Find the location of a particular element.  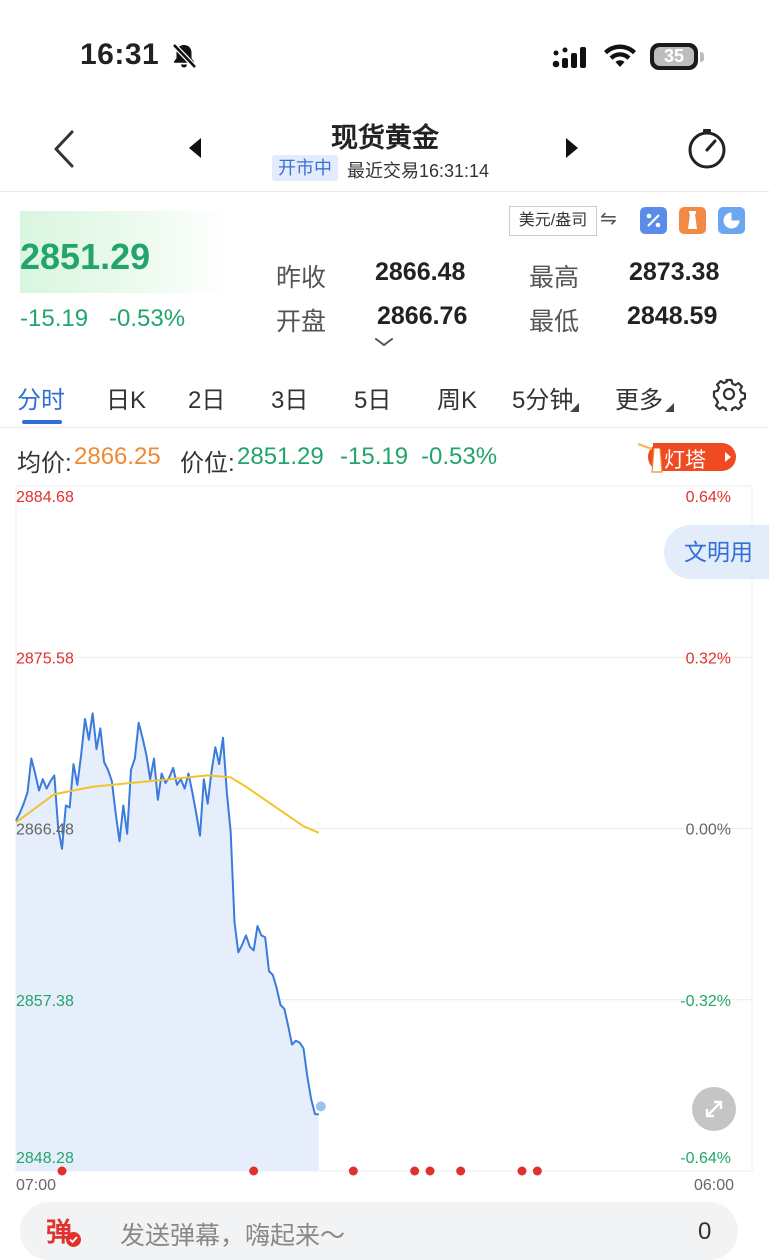

low-label: 最低 is located at coordinates (554, 322).